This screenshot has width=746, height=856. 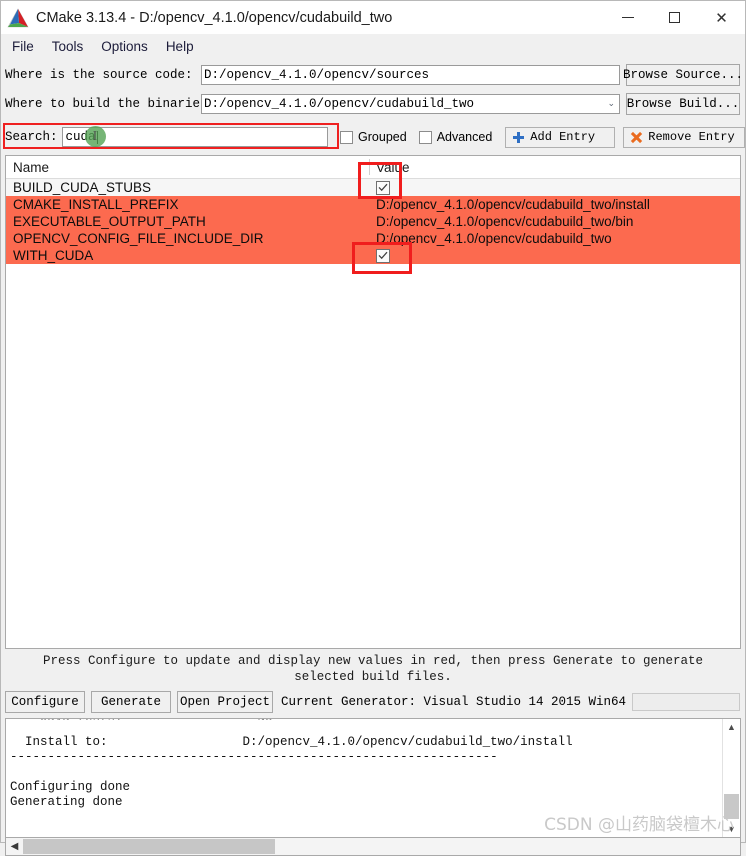 What do you see at coordinates (636, 137) in the screenshot?
I see `x-mark-icon` at bounding box center [636, 137].